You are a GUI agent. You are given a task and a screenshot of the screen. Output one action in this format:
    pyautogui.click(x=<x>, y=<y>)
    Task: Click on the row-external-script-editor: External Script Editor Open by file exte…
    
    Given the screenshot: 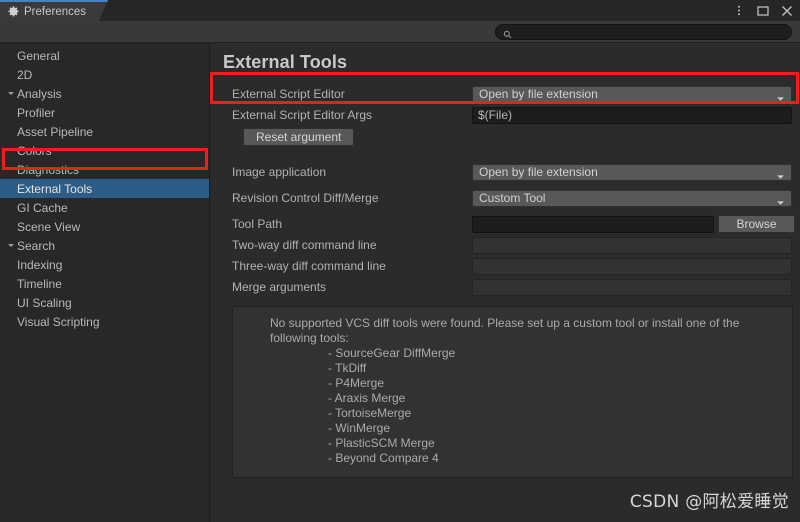 What is the action you would take?
    pyautogui.click(x=506, y=94)
    